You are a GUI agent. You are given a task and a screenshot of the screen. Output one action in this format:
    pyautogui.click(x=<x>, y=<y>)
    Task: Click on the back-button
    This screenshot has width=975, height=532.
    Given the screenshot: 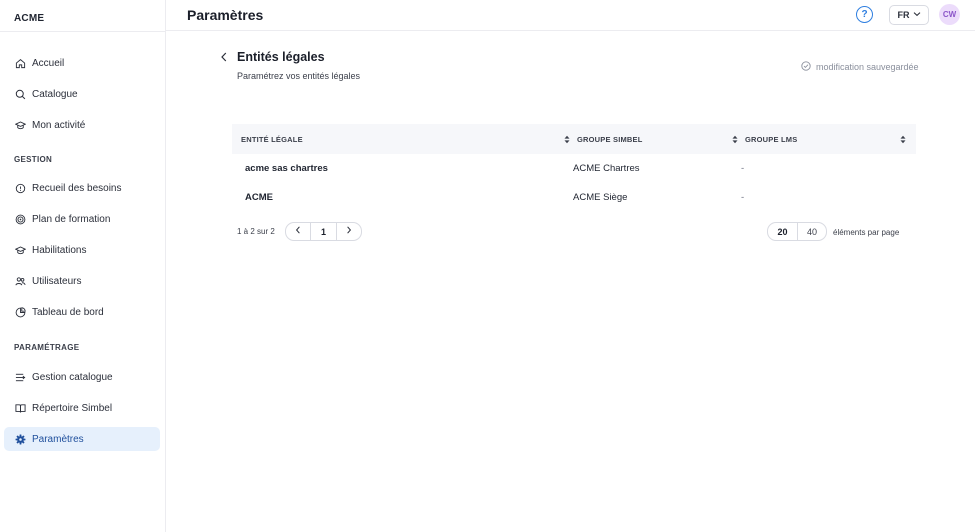 What is the action you would take?
    pyautogui.click(x=224, y=58)
    